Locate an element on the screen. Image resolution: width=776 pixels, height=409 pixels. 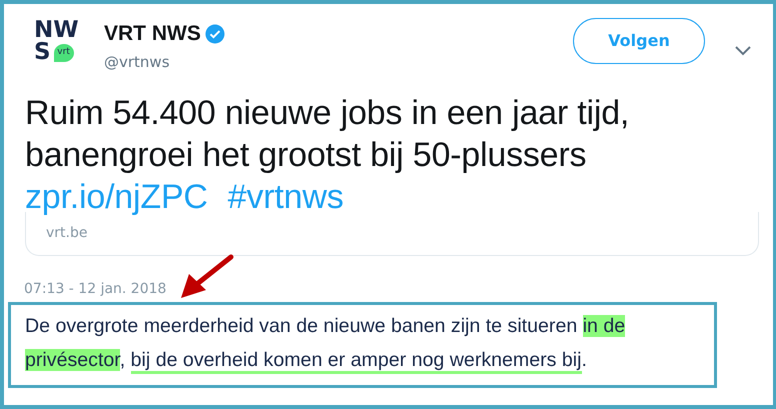
tweet-timestamp: 07:13 - 12 jan. 2018 is located at coordinates (96, 289).